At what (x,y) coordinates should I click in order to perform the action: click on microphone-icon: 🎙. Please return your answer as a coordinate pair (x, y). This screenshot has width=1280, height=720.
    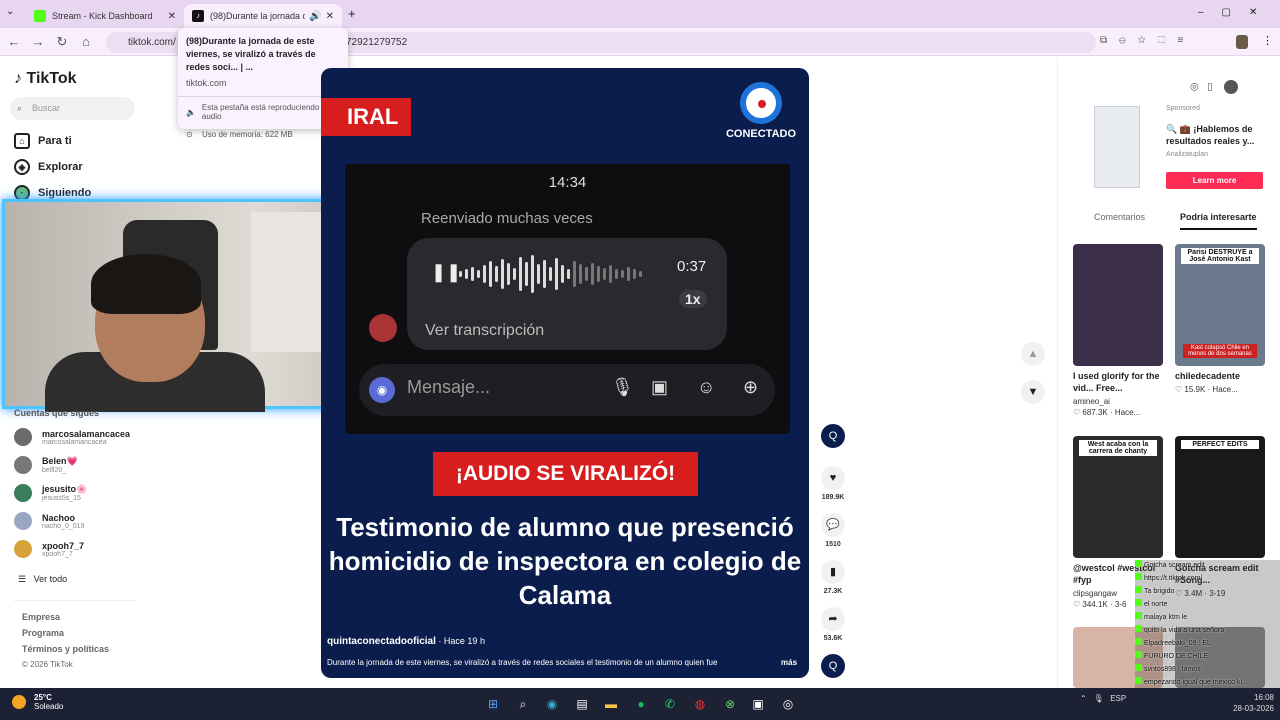
    Looking at the image, I should click on (622, 387).